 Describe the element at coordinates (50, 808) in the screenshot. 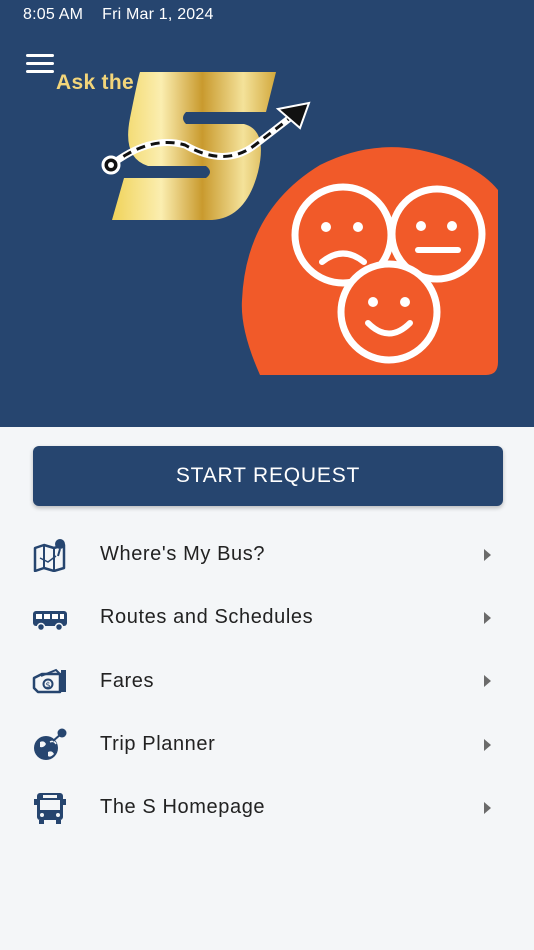

I see `bus-front-icon` at that location.